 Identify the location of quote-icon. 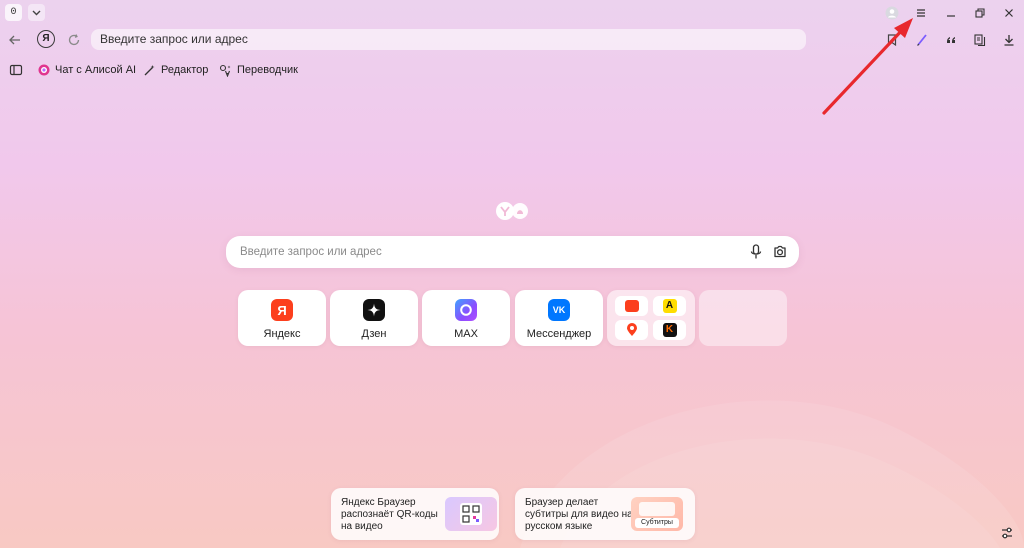
(951, 40).